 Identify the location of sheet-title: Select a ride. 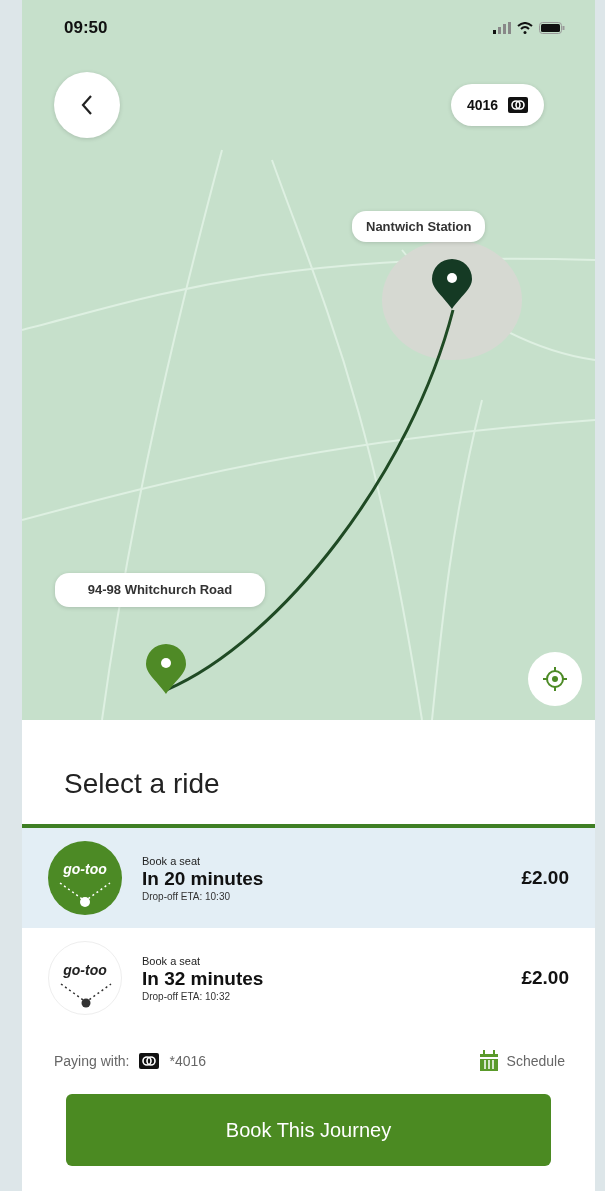
(142, 784).